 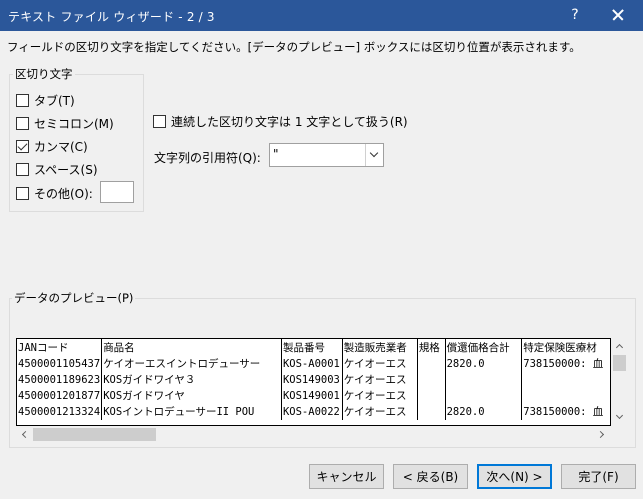 I want to click on horizontal-scrollbar, so click(x=313, y=434).